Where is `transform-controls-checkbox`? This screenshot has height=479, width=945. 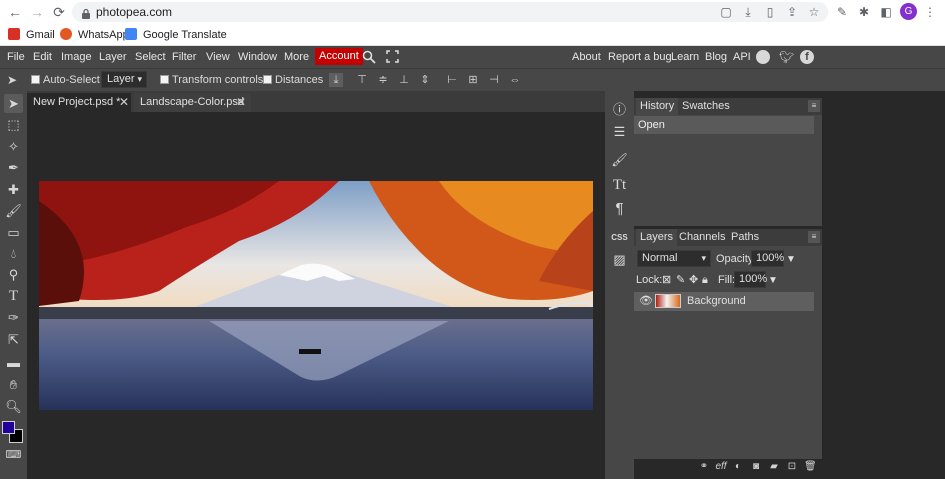 transform-controls-checkbox is located at coordinates (164, 79).